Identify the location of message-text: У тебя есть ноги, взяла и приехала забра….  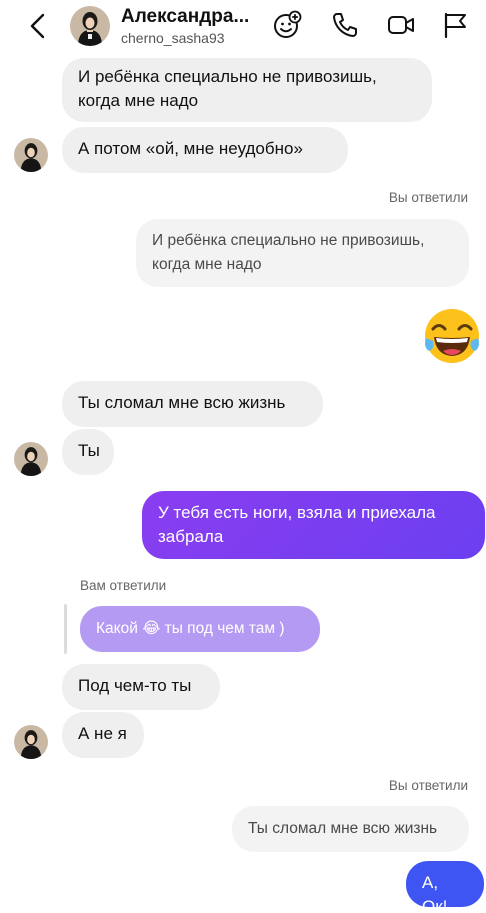
(297, 524).